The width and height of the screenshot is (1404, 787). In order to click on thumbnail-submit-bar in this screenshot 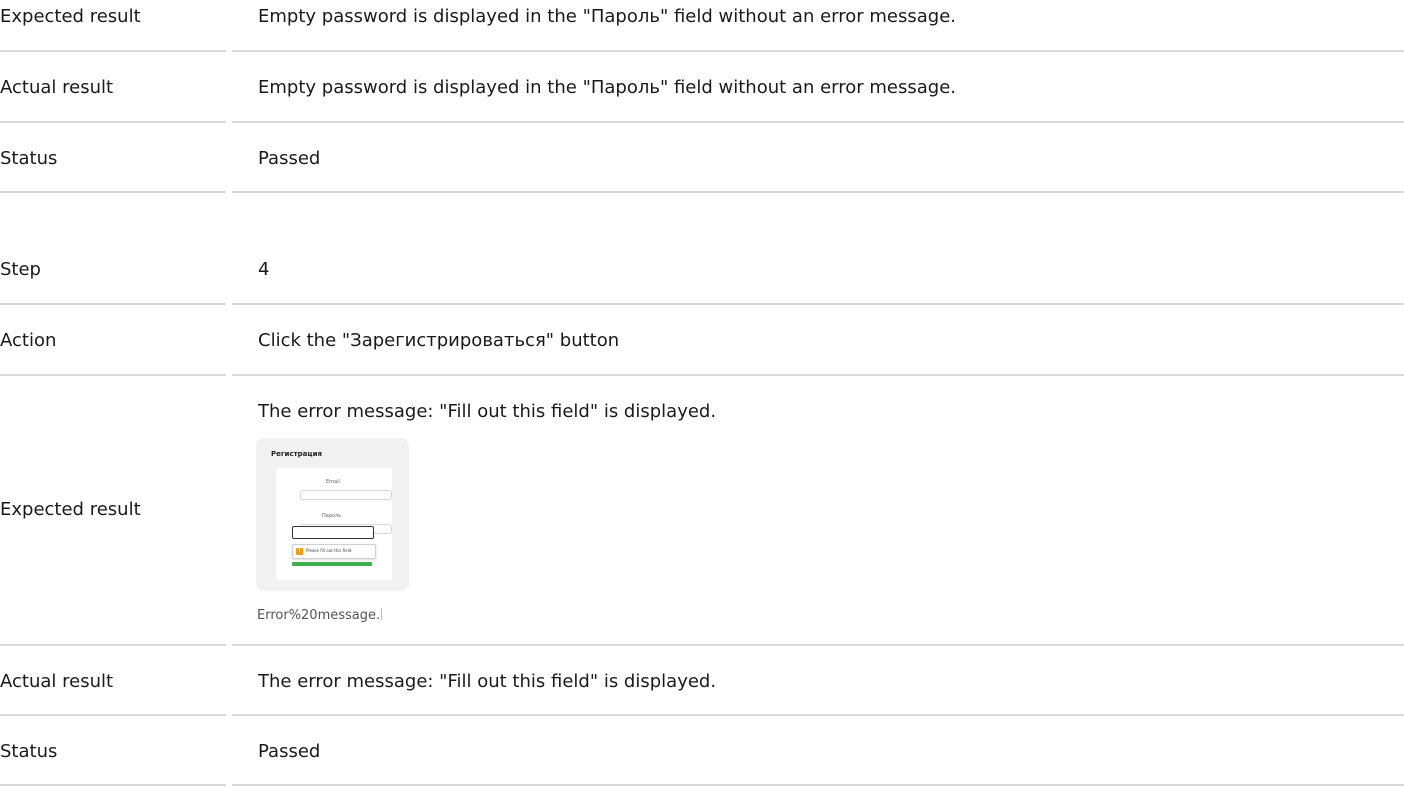, I will do `click(332, 564)`.